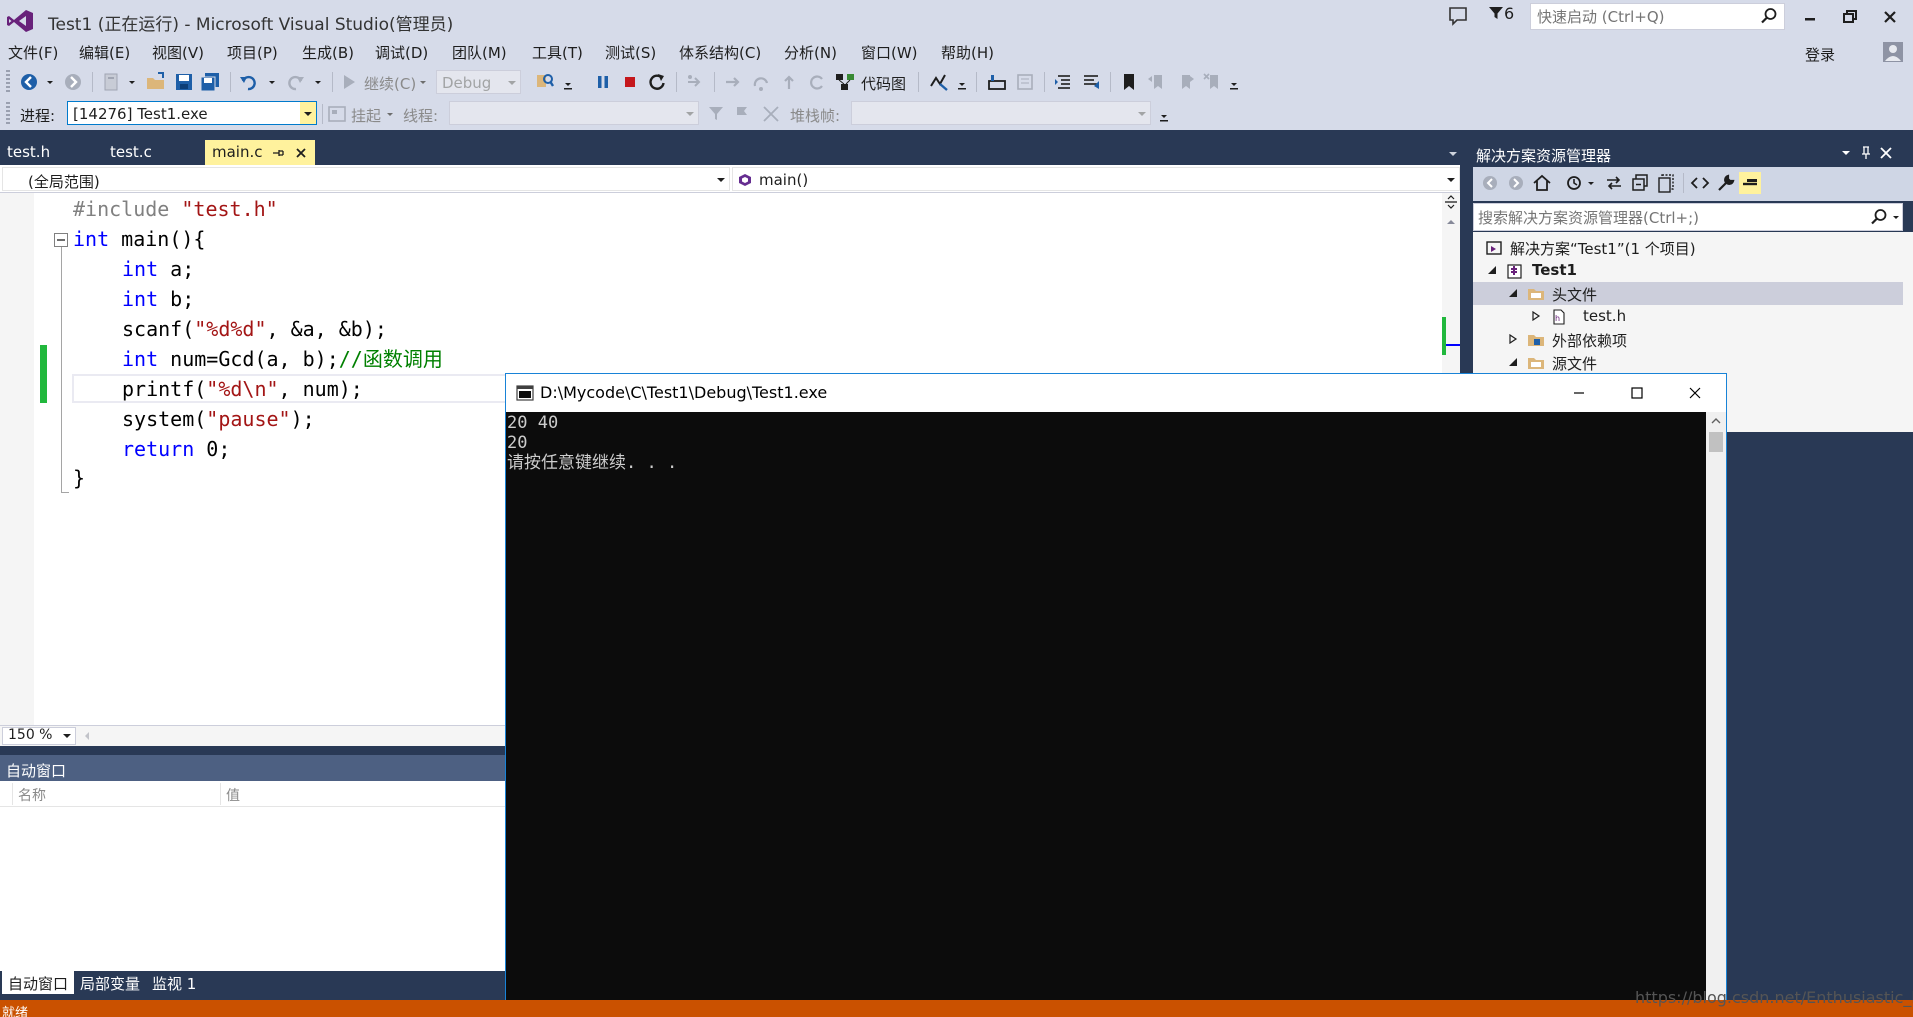 The width and height of the screenshot is (1913, 1017). Describe the element at coordinates (1688, 339) in the screenshot. I see `tree-item-external-dependencies: 外部依赖项` at that location.